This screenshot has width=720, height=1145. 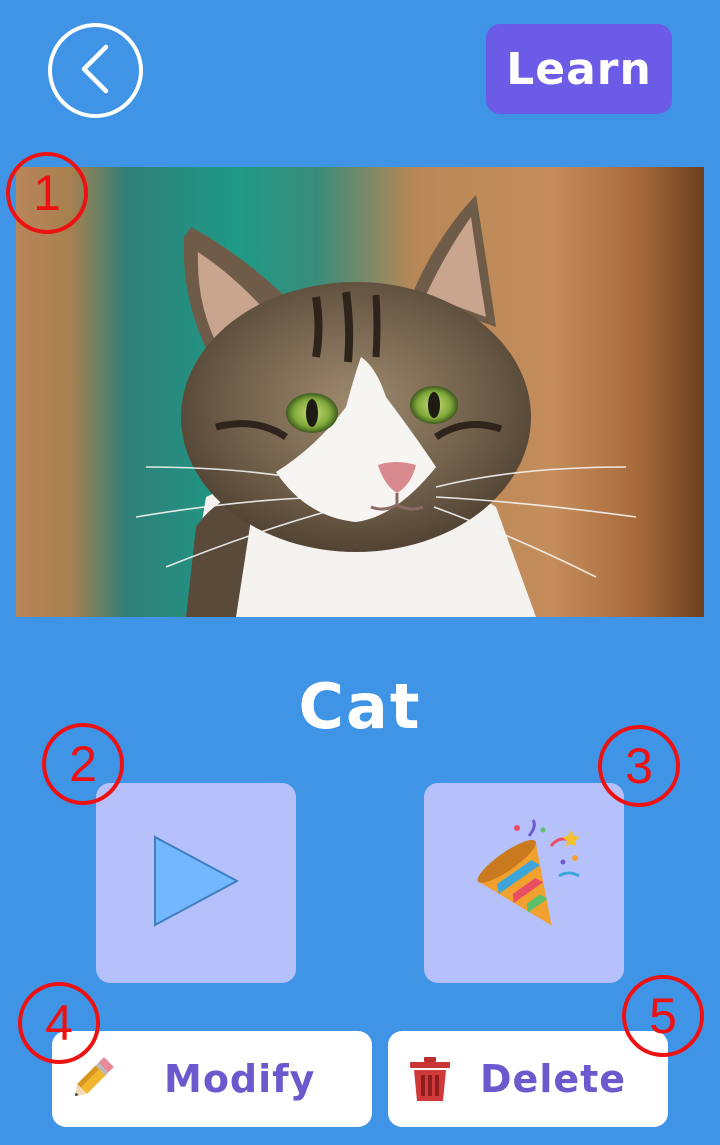 I want to click on celebrate-button, so click(x=524, y=883).